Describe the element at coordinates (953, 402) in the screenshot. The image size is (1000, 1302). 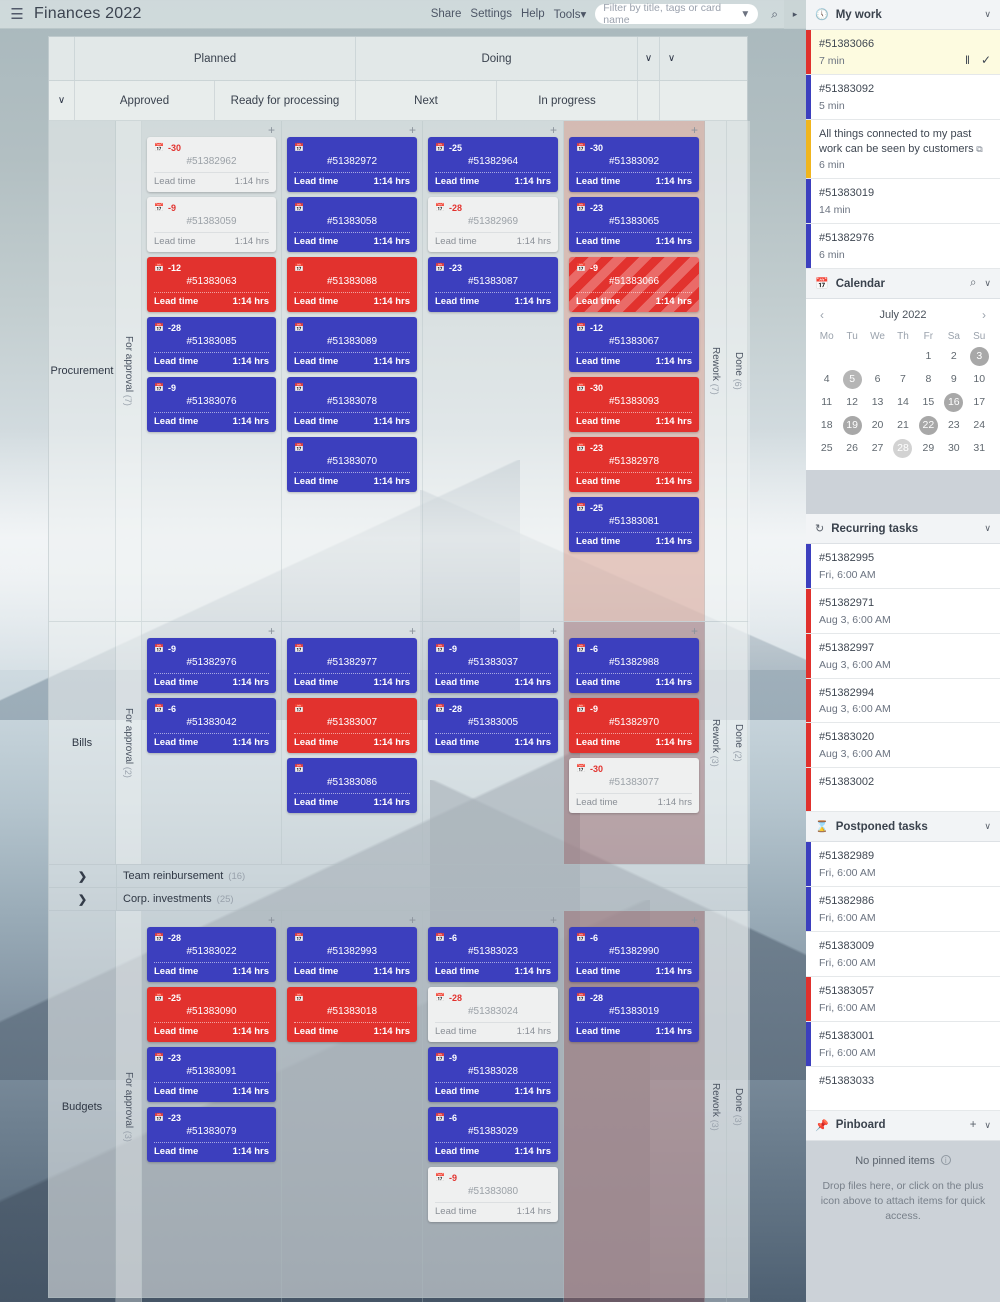
I see `calendar-day: 16` at that location.